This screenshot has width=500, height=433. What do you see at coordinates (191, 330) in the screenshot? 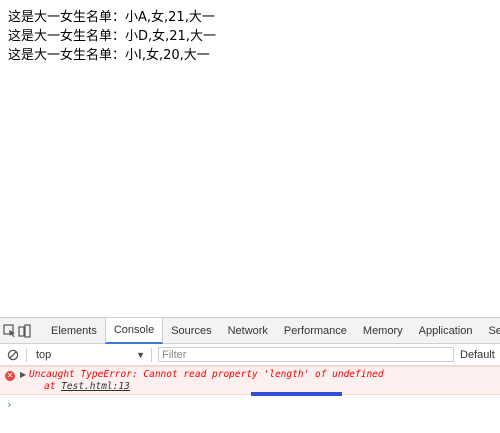
I see `tab-sources: Sources` at bounding box center [191, 330].